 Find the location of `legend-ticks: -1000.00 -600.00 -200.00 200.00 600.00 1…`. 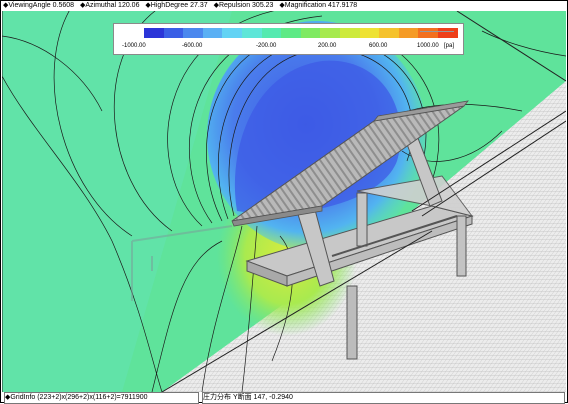

legend-ticks: -1000.00 -600.00 -200.00 200.00 600.00 1… is located at coordinates (288, 48).